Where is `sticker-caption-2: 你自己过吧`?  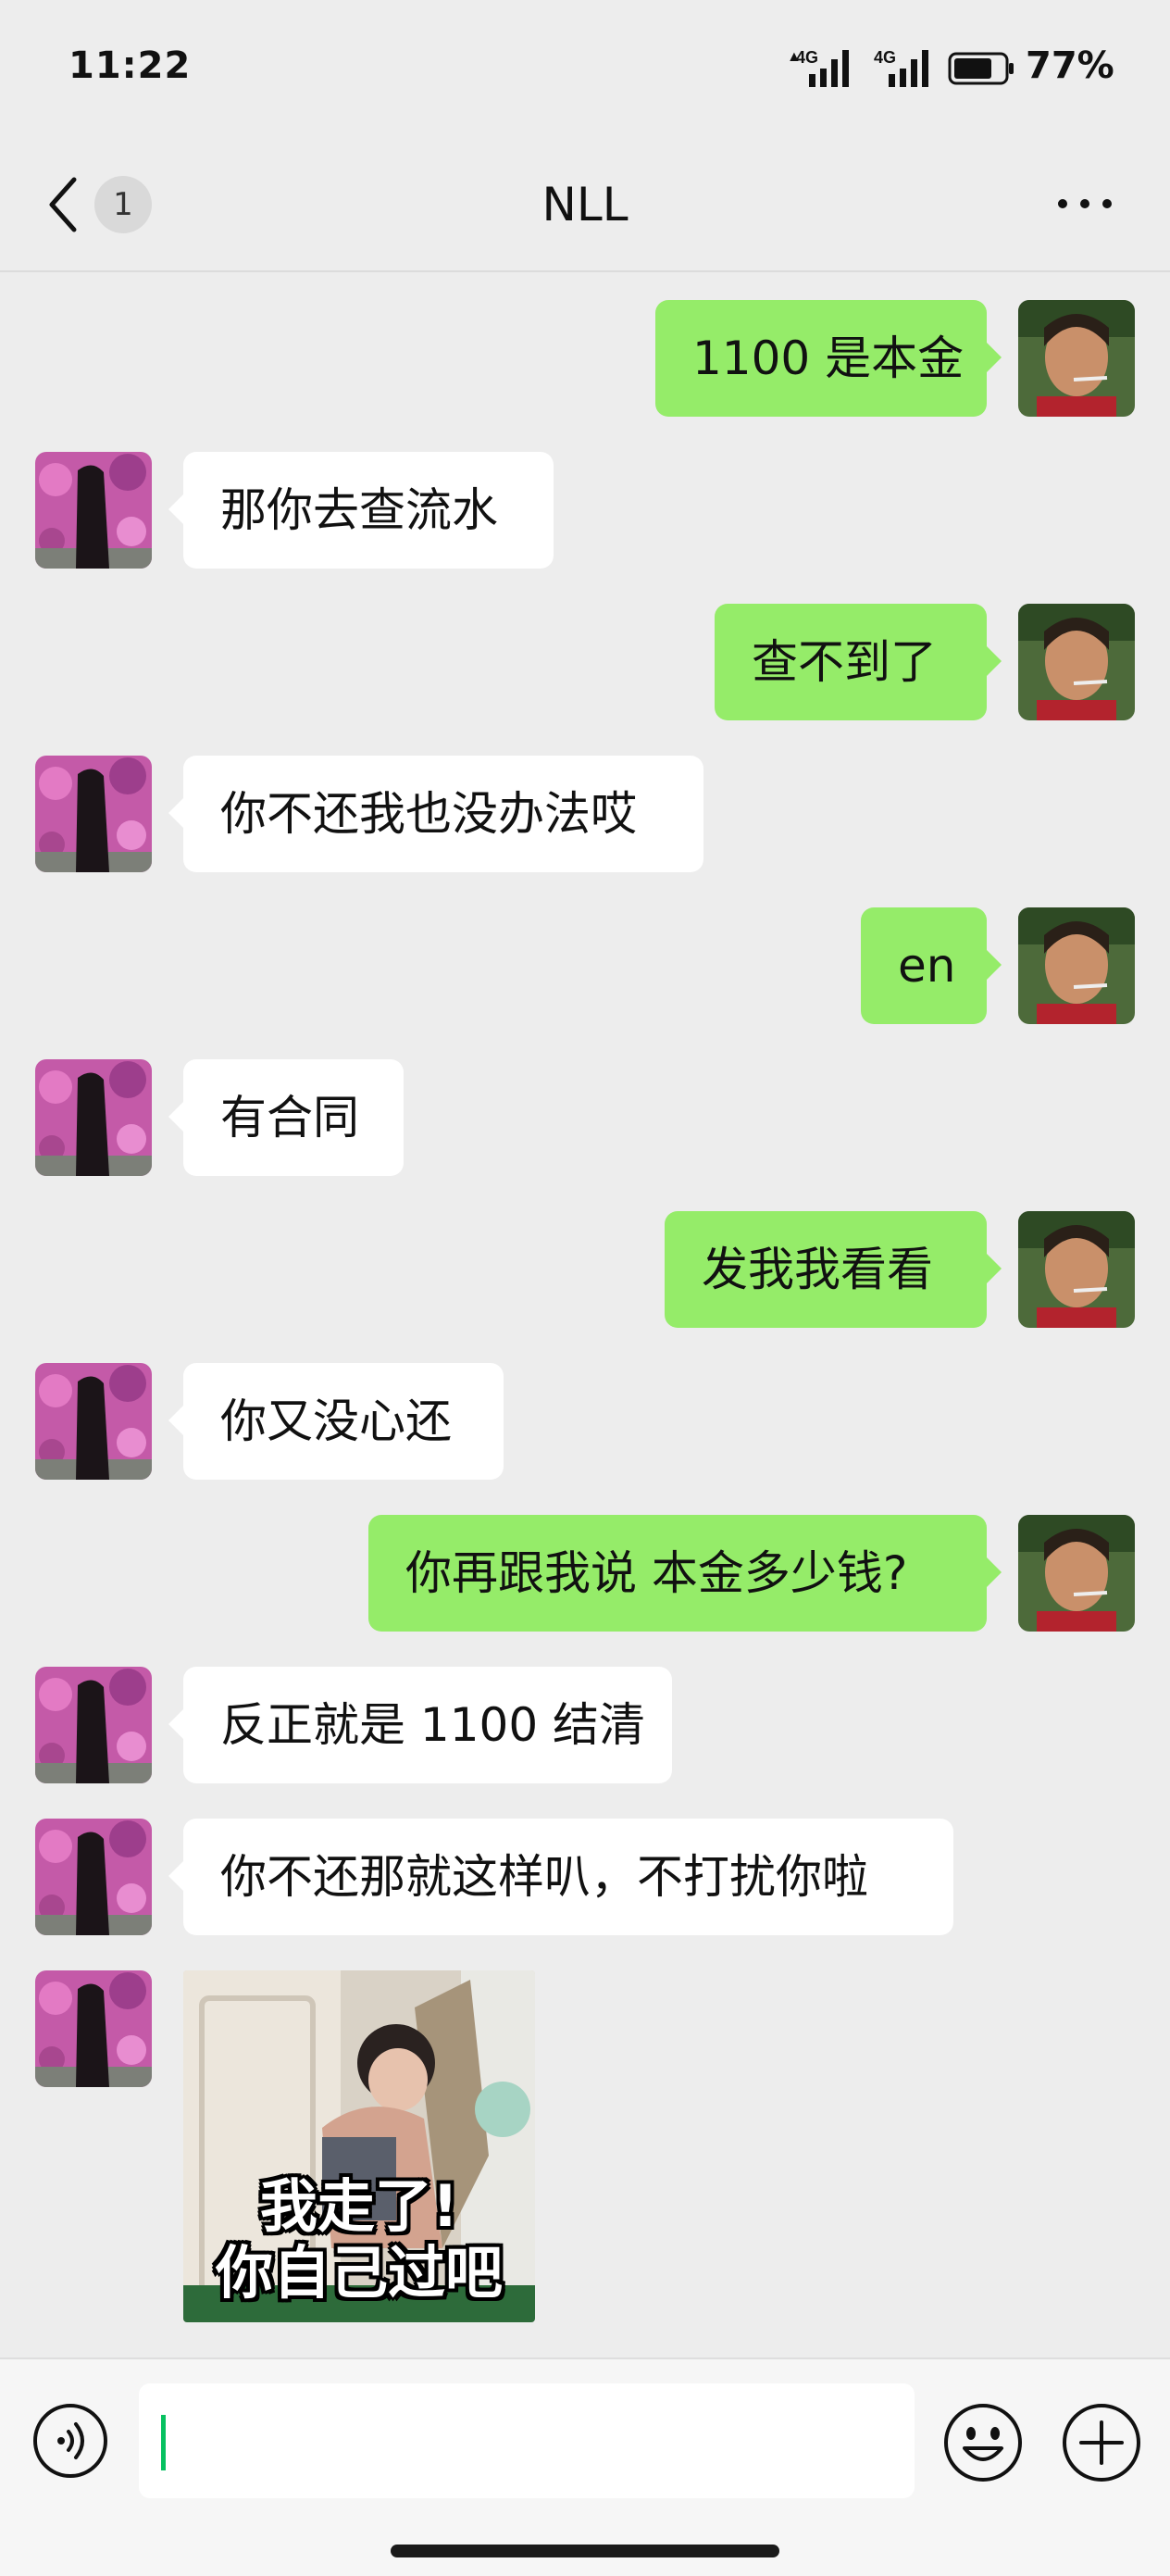 sticker-caption-2: 你自己过吧 is located at coordinates (359, 2273).